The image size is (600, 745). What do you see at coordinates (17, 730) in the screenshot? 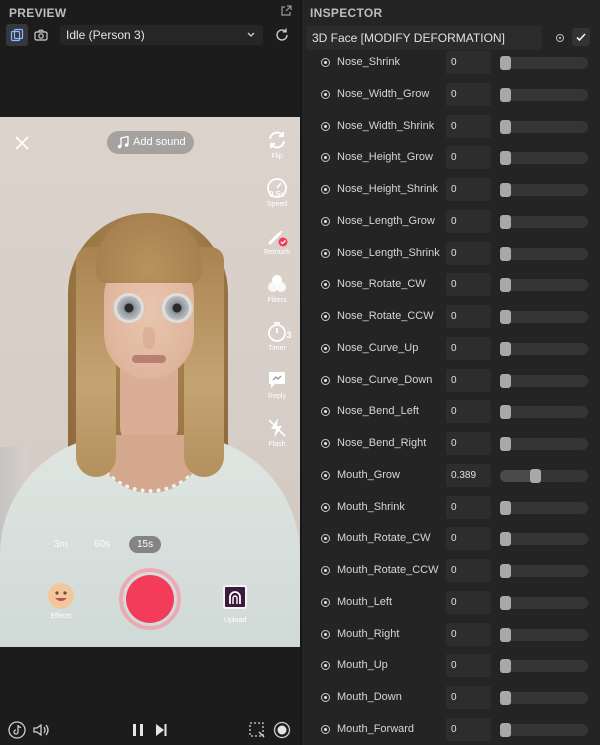
I see `tiktok-logo-icon` at bounding box center [17, 730].